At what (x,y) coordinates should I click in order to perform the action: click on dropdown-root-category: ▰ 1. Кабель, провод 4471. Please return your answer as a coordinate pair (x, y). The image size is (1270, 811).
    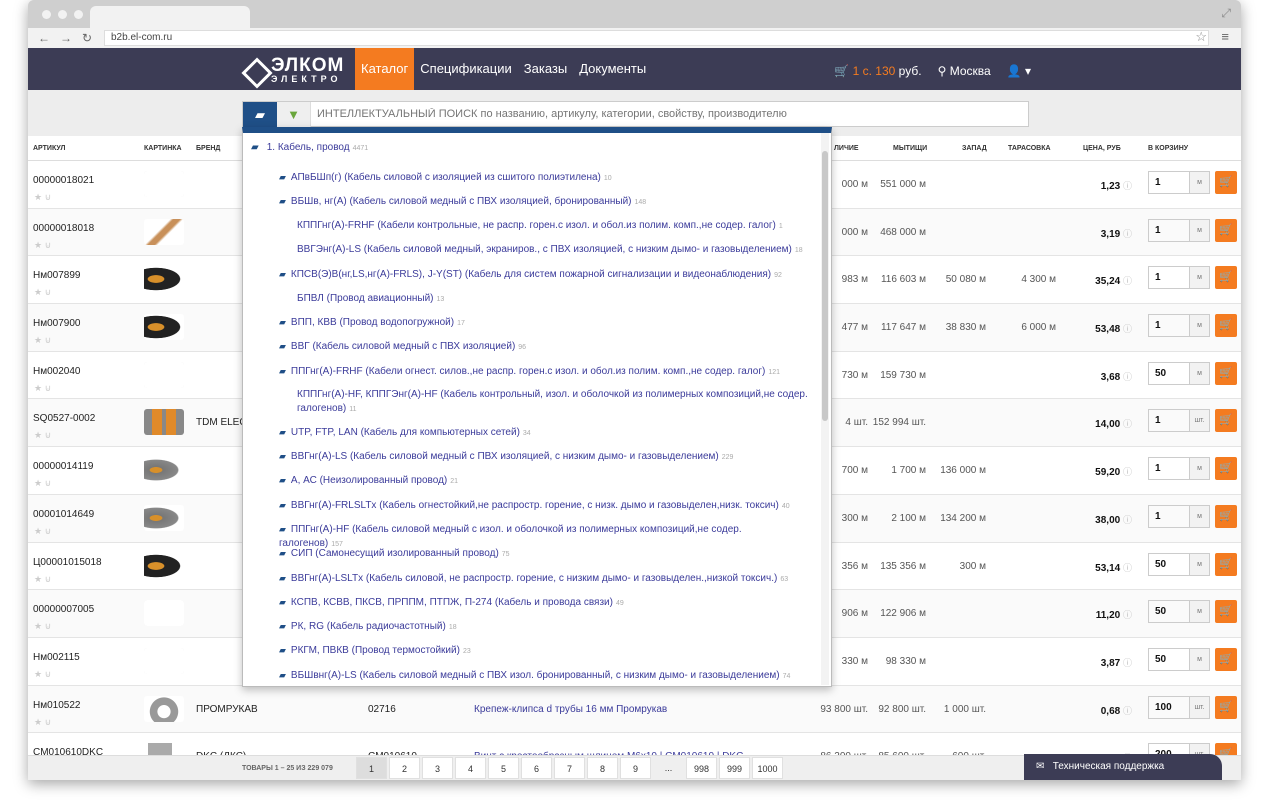
    Looking at the image, I should click on (309, 147).